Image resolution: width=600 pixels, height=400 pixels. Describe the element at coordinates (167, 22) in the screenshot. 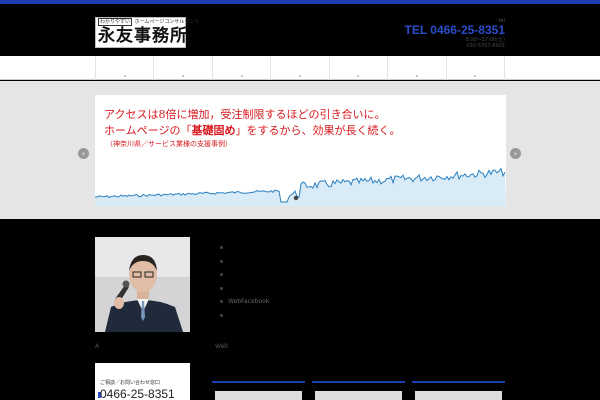

I see `logo-tagline-text: ホームページコンサルタント` at that location.